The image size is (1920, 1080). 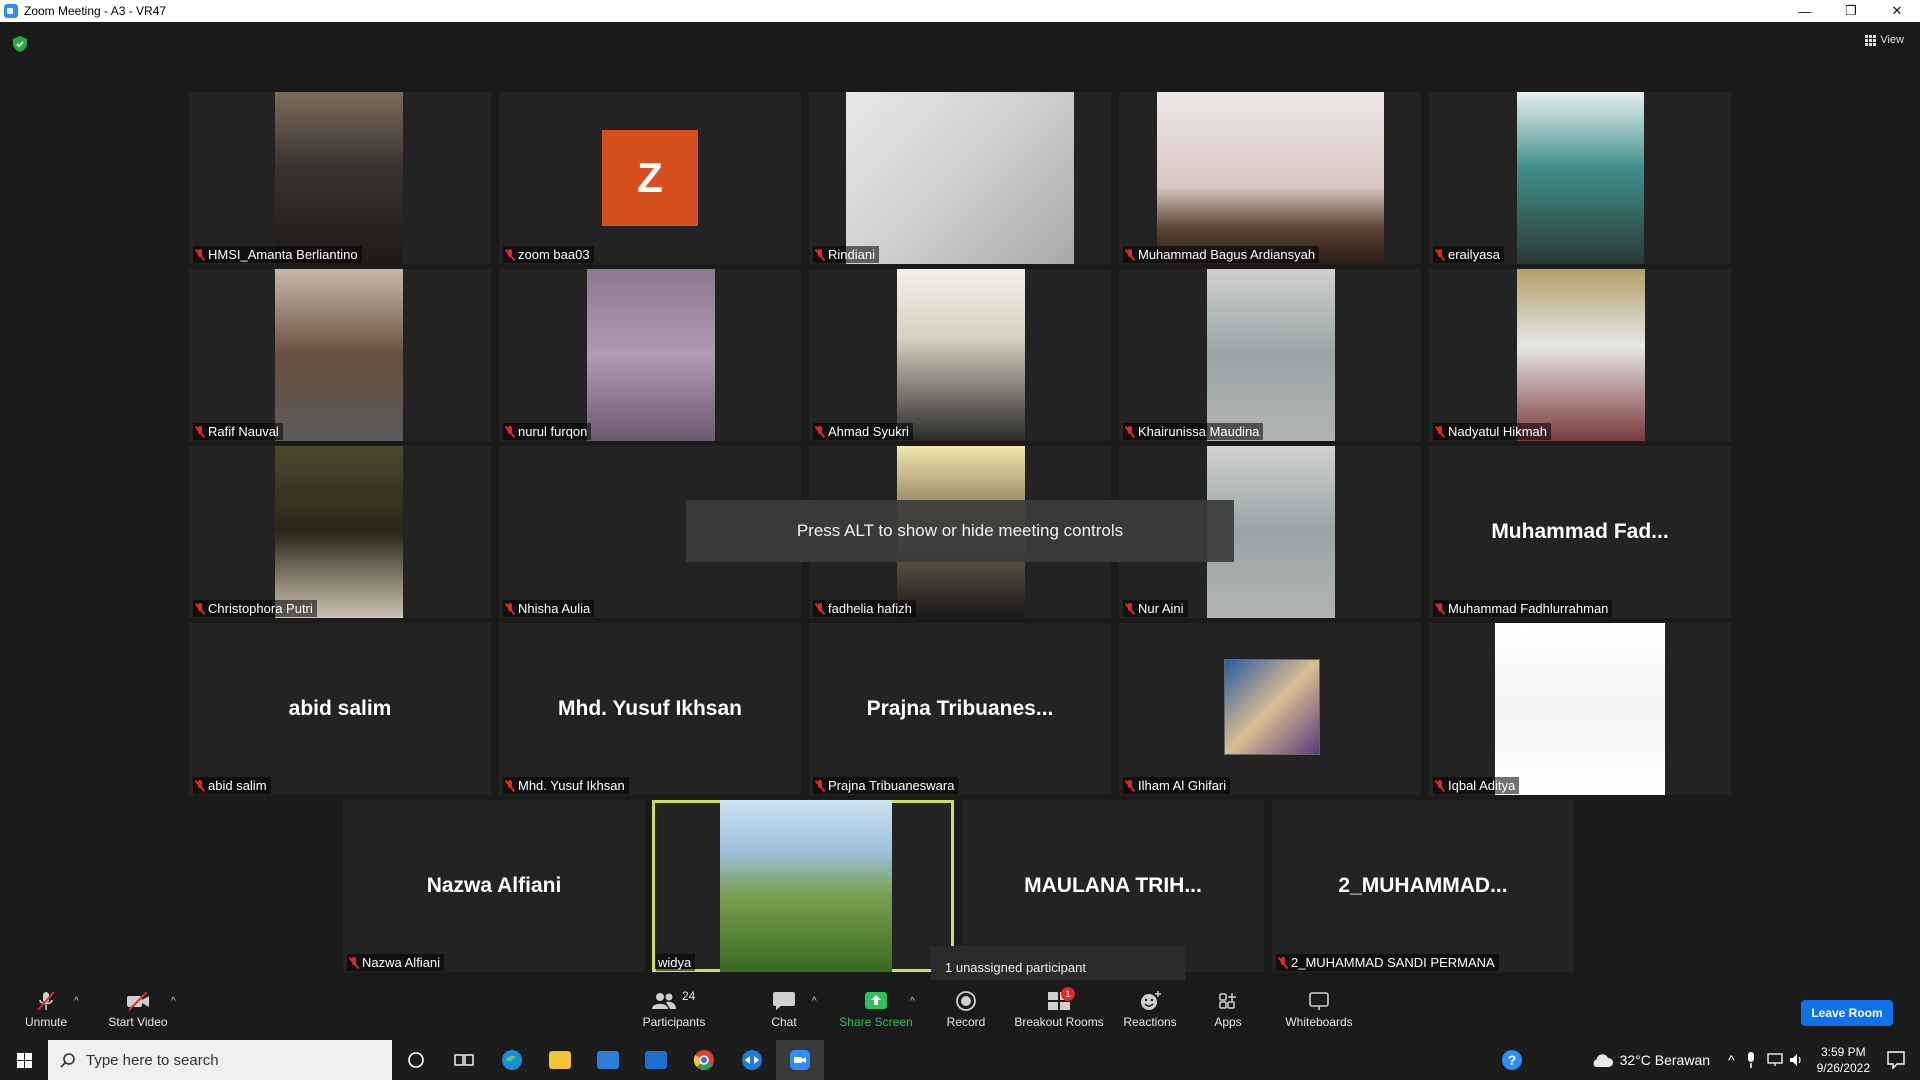 What do you see at coordinates (1150, 1010) in the screenshot?
I see `reactions-button: Reactions` at bounding box center [1150, 1010].